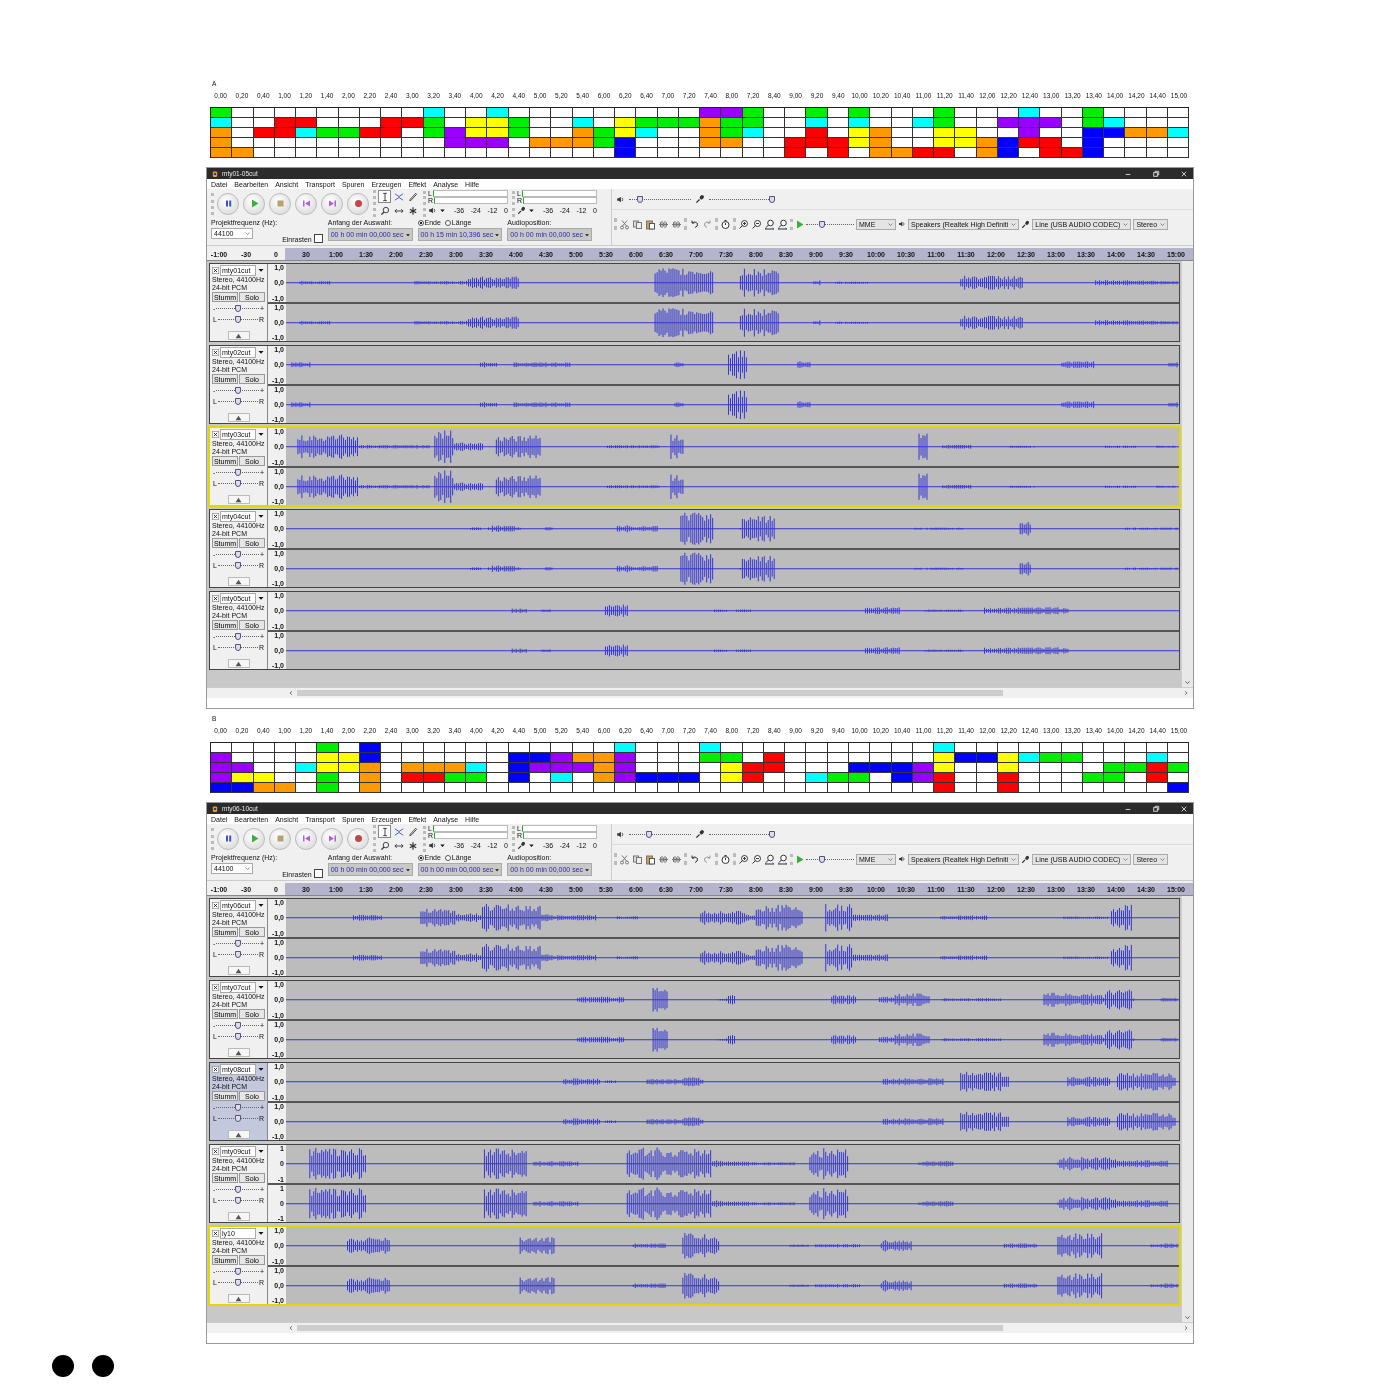  Describe the element at coordinates (725, 224) in the screenshot. I see `stopwatch-icon` at that location.